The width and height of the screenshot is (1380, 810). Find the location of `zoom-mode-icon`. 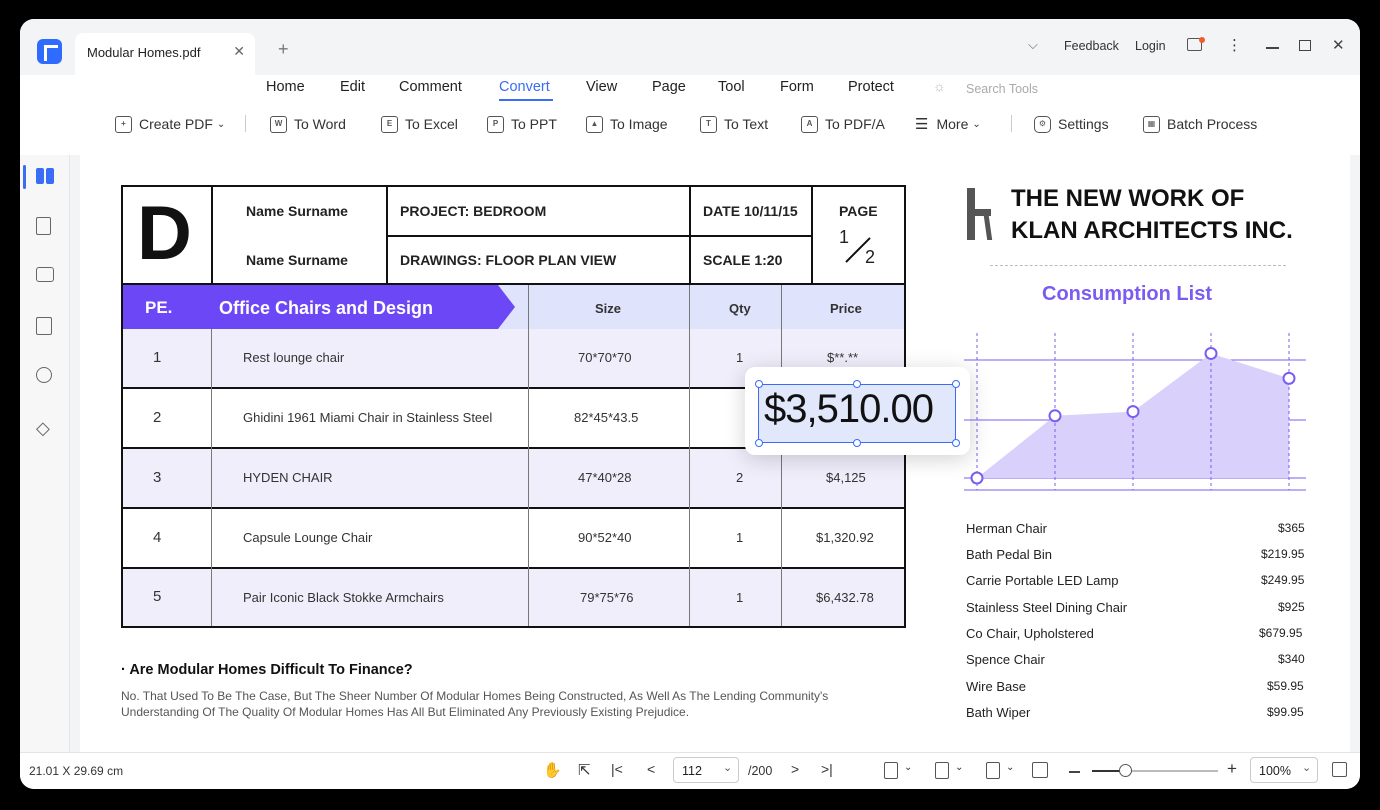

zoom-mode-icon is located at coordinates (993, 770).